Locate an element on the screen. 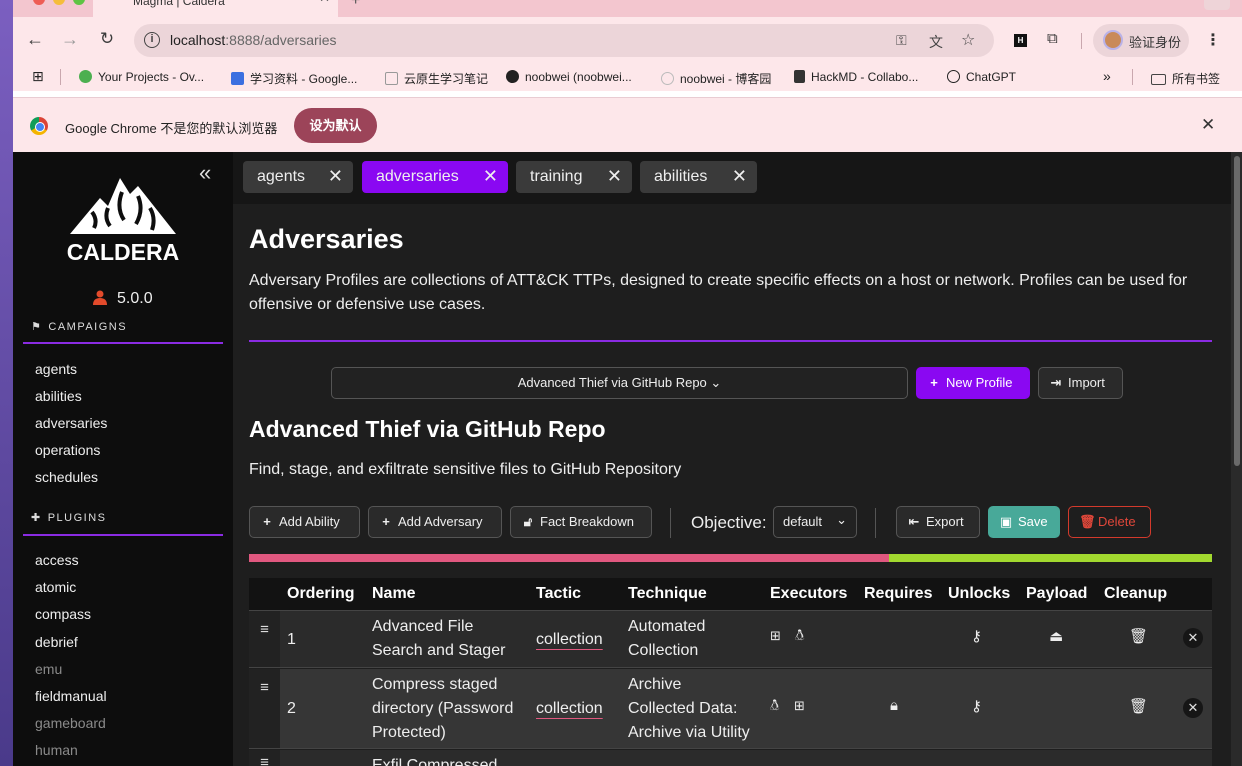 The width and height of the screenshot is (1242, 766). forward-arrow-icon: → is located at coordinates (70, 39).